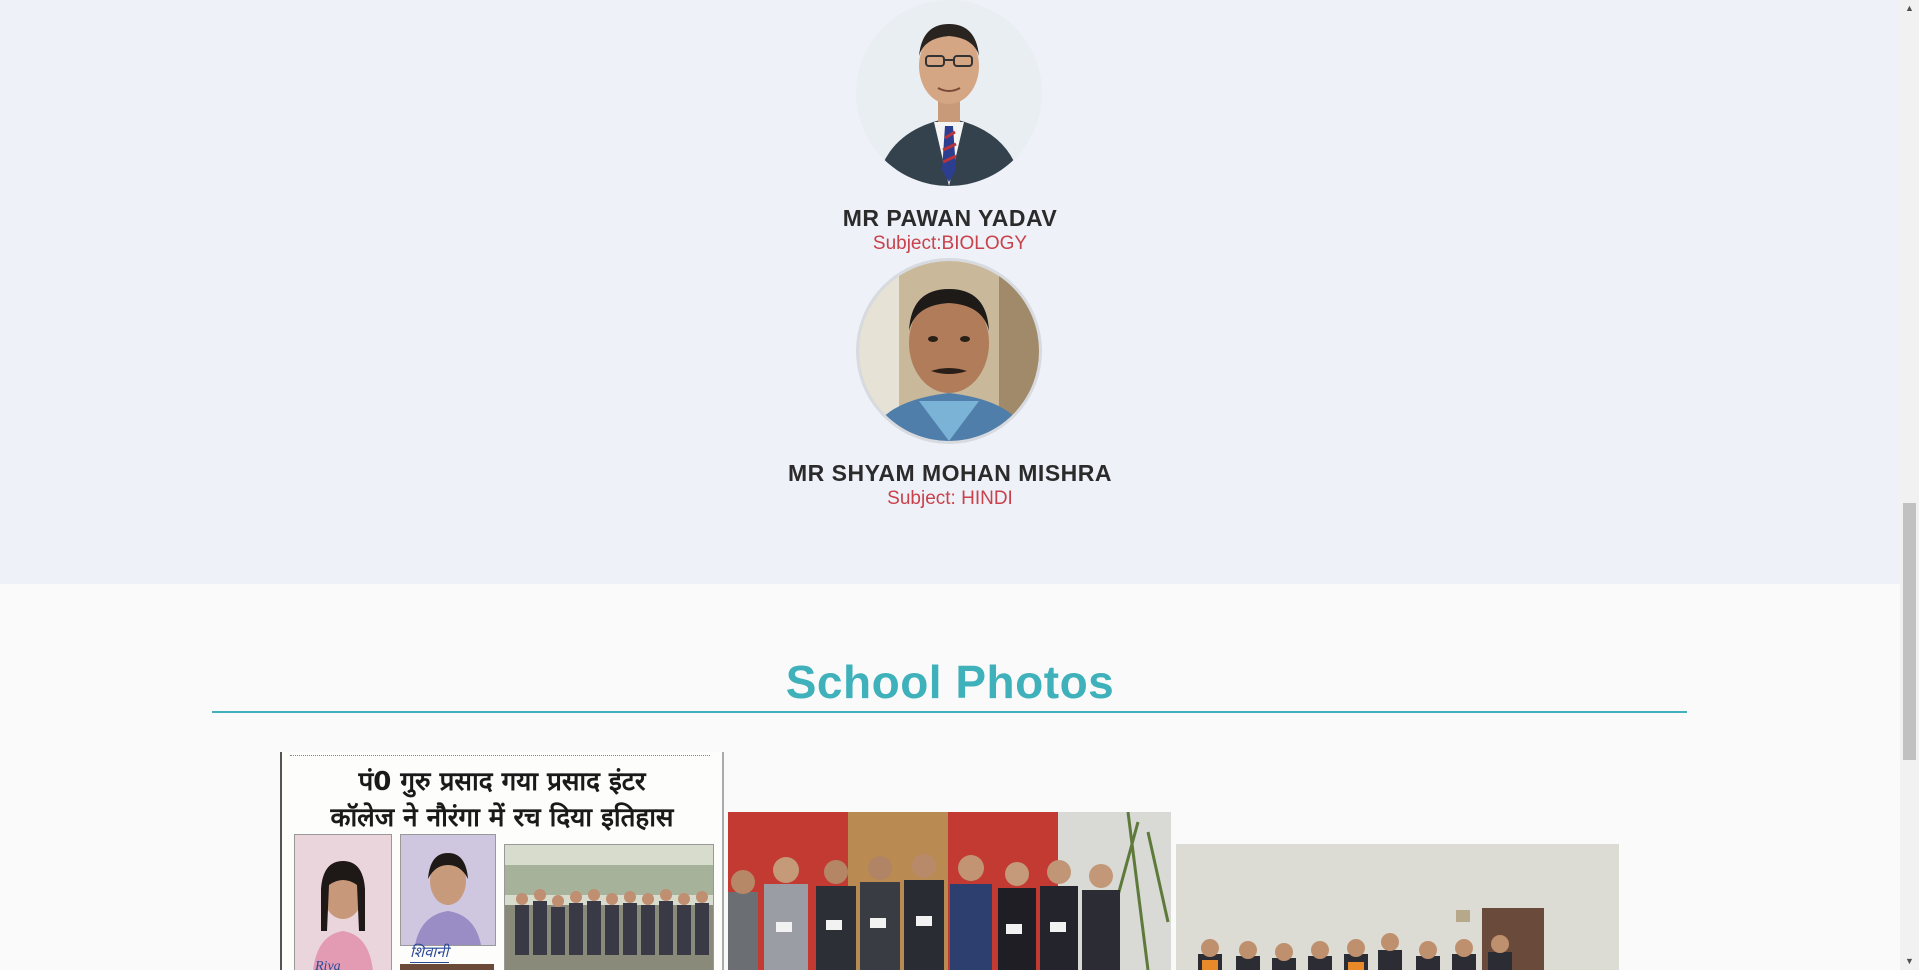 Image resolution: width=1919 pixels, height=970 pixels. I want to click on scrollbar-thumb, so click(1909, 631).